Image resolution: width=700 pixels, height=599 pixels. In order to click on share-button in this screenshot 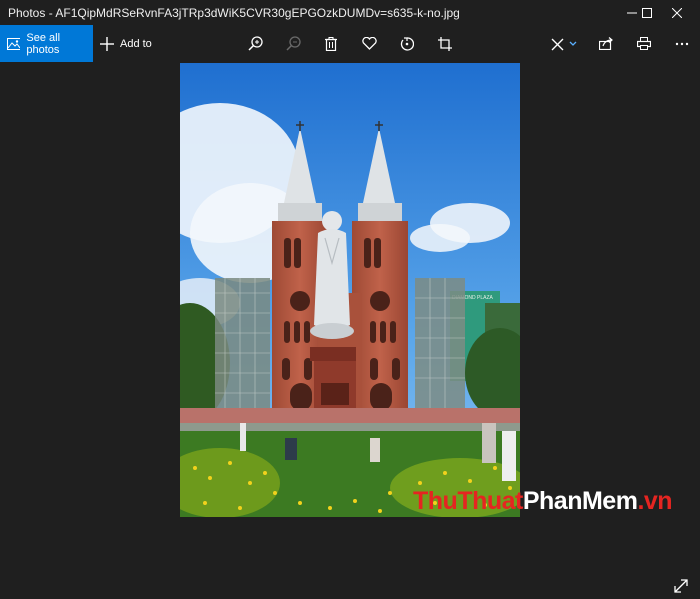, I will do `click(606, 43)`.